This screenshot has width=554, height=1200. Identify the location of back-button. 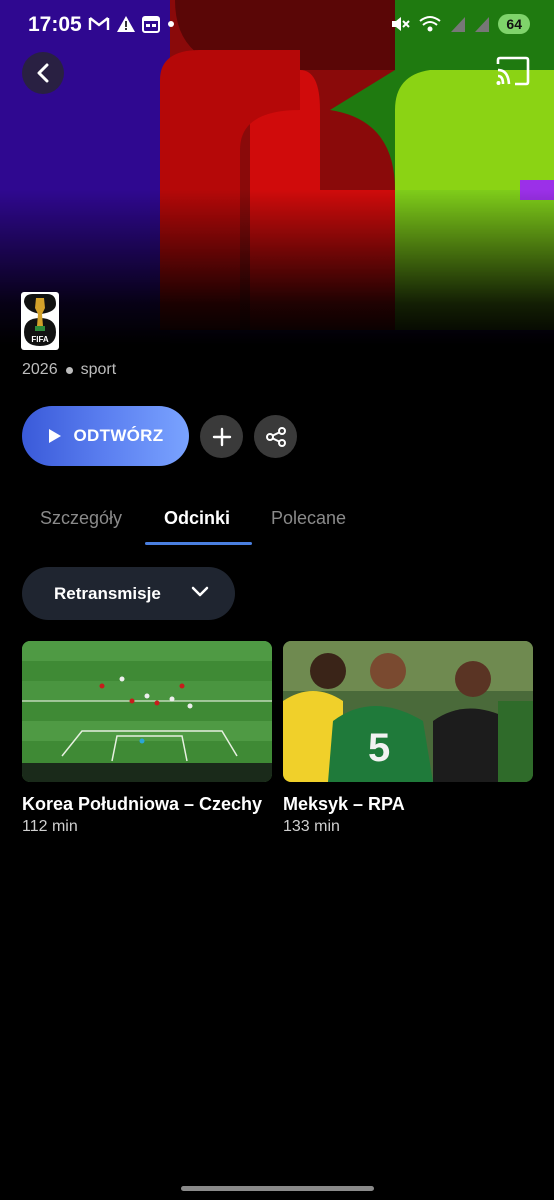
(43, 73).